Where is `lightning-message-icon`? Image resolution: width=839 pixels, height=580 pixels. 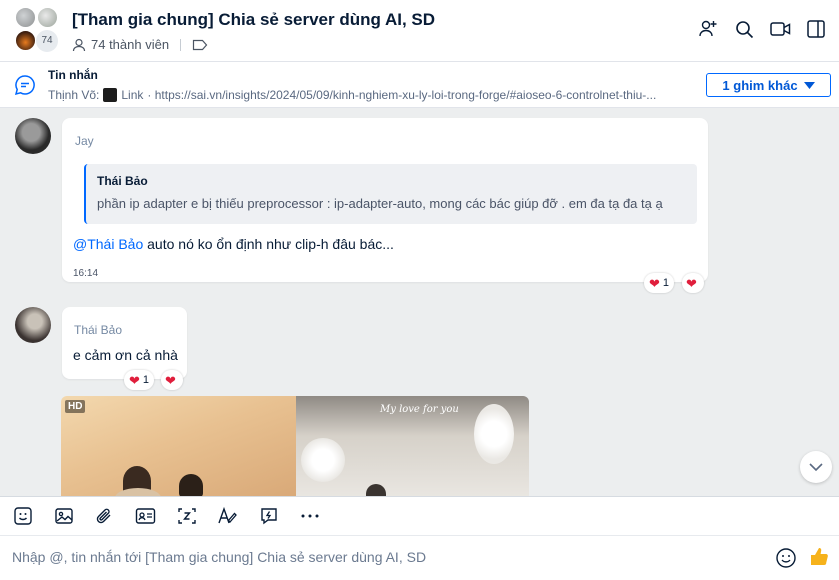
lightning-message-icon is located at coordinates (268, 516).